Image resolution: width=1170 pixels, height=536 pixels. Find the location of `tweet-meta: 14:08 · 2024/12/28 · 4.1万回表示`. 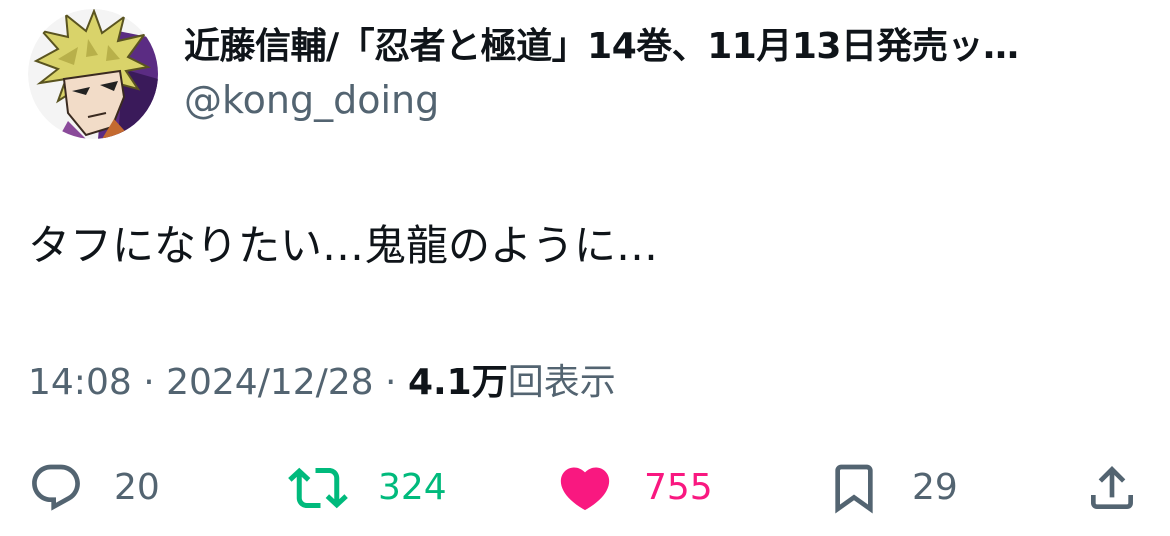

tweet-meta: 14:08 · 2024/12/28 · 4.1万回表示 is located at coordinates (322, 383).